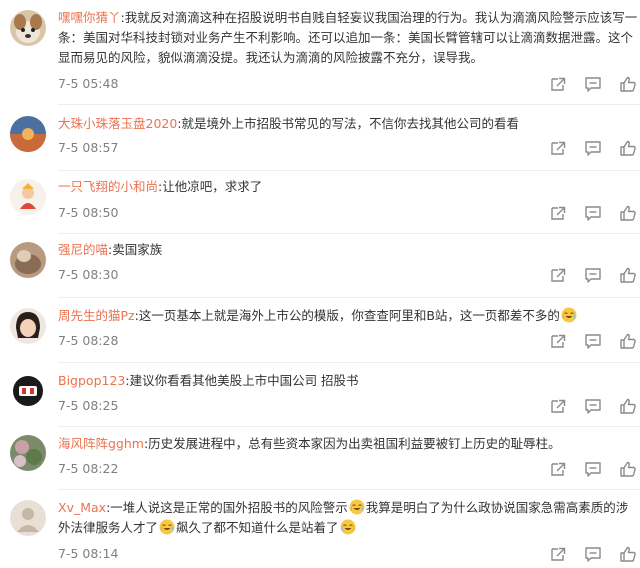 The image size is (640, 568). Describe the element at coordinates (497, 507) in the screenshot. I see `comment-body: 我算是明白了为什么政协说国家急需高素质的涉` at that location.